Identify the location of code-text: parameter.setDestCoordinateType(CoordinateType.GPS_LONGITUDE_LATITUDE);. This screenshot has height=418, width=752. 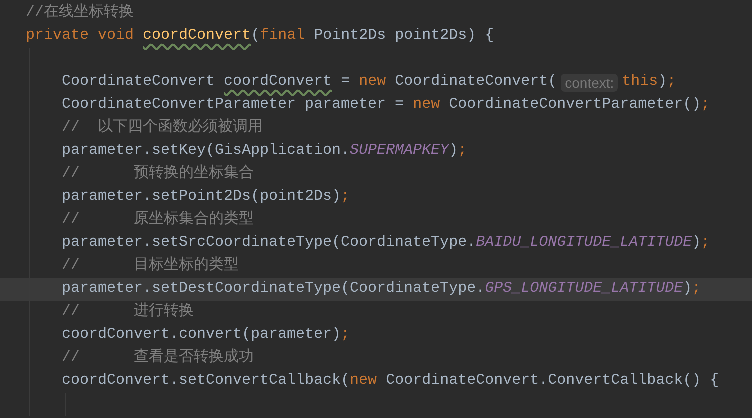
(382, 289).